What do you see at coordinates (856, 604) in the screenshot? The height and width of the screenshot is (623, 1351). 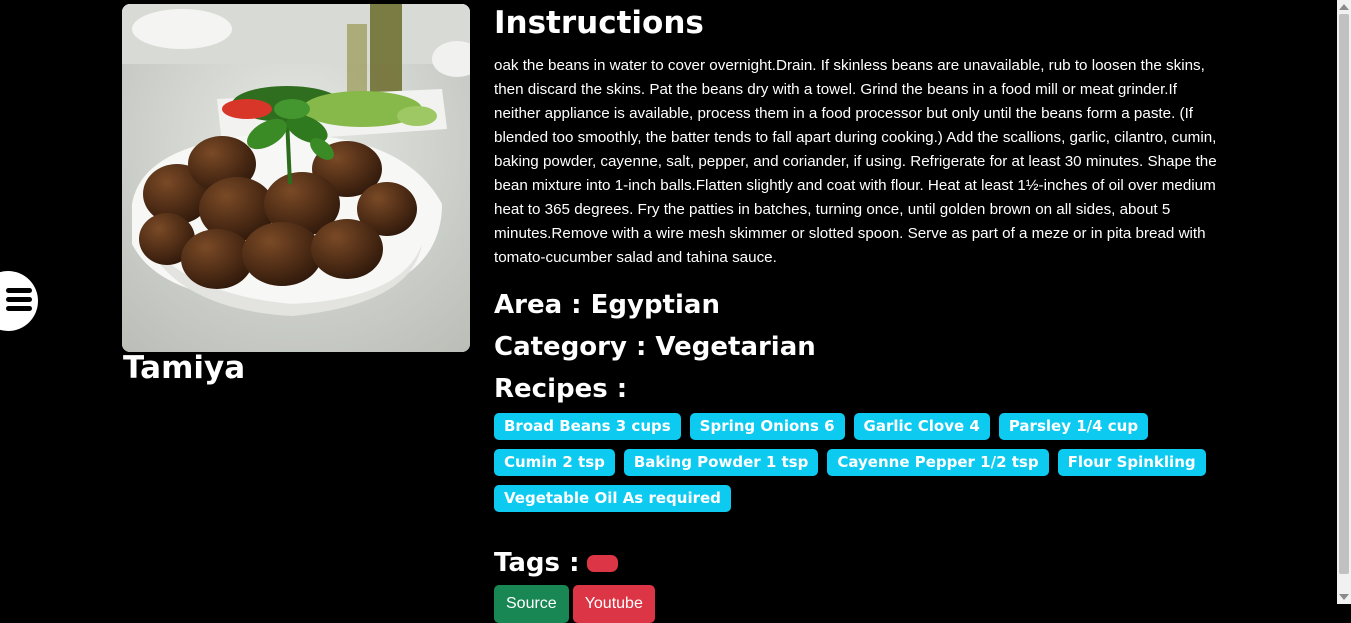 I see `link-buttons: Source Youtube` at bounding box center [856, 604].